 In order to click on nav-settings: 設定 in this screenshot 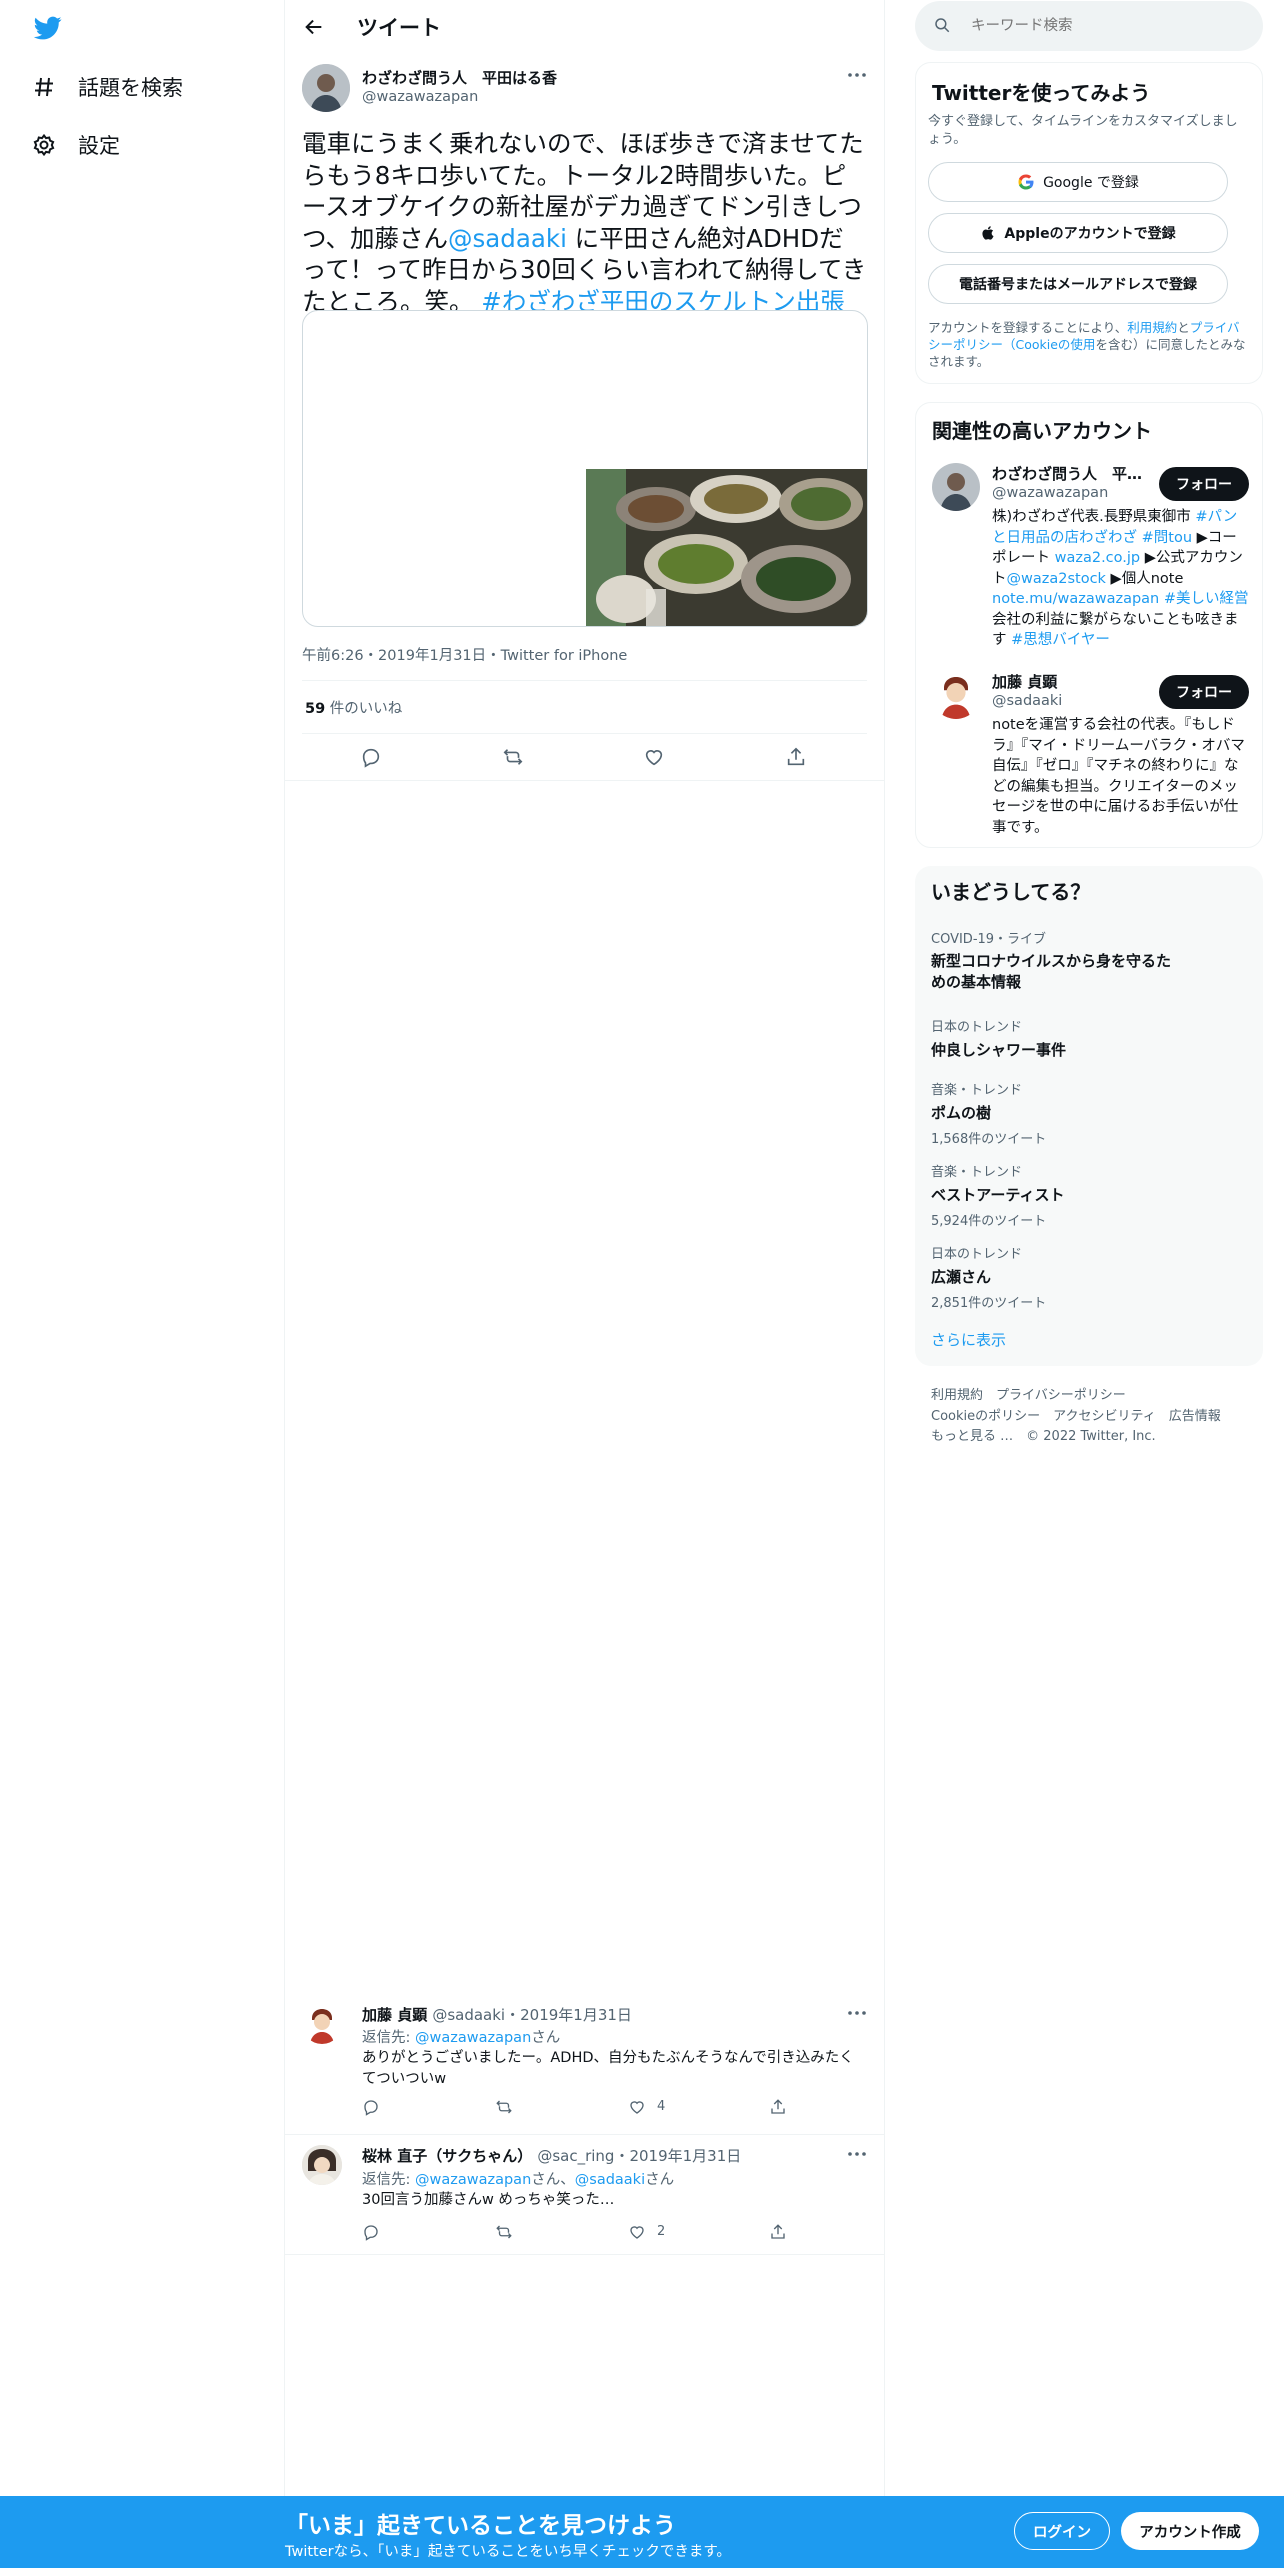, I will do `click(76, 145)`.